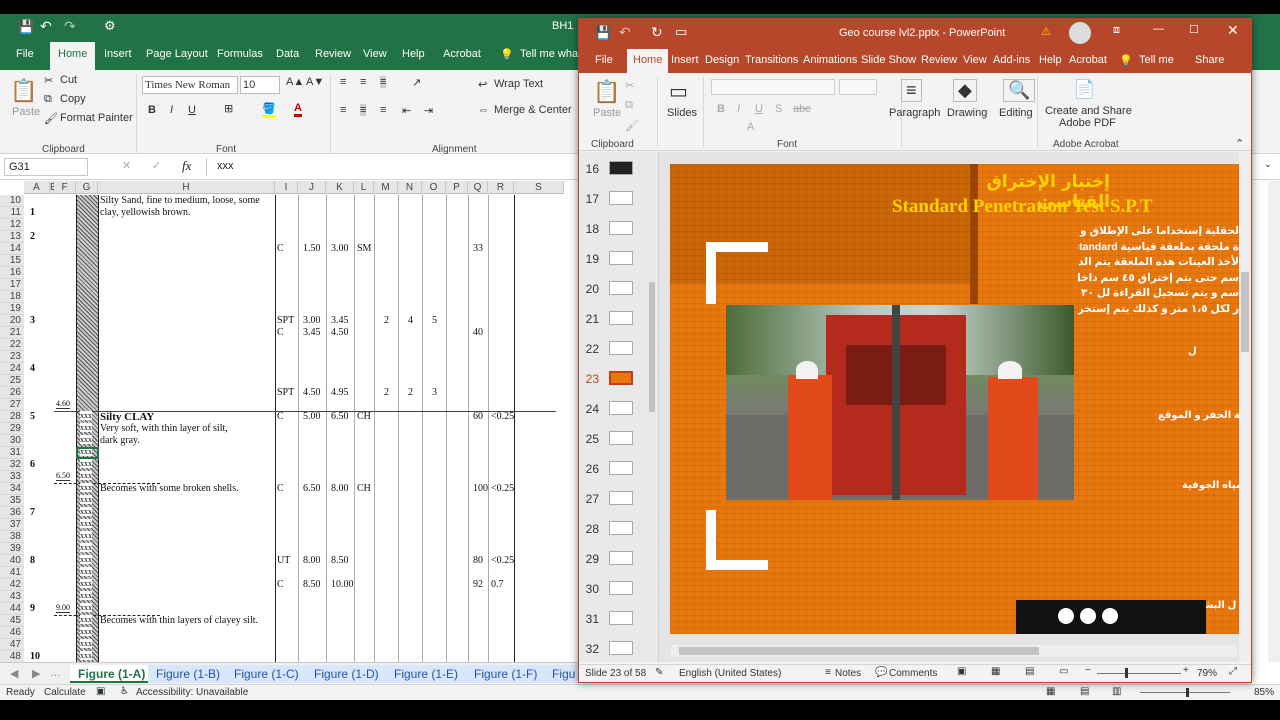  Describe the element at coordinates (533, 110) in the screenshot. I see `merge-center-button: Merge & Center` at that location.